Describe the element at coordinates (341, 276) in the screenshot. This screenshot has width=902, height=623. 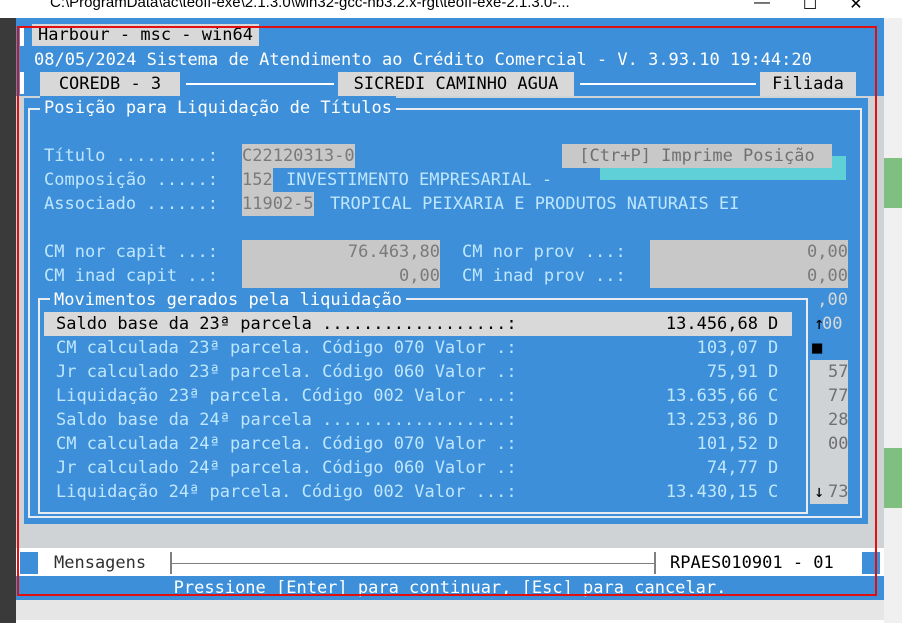
I see `cm-inad-capit-value: 0,00` at that location.